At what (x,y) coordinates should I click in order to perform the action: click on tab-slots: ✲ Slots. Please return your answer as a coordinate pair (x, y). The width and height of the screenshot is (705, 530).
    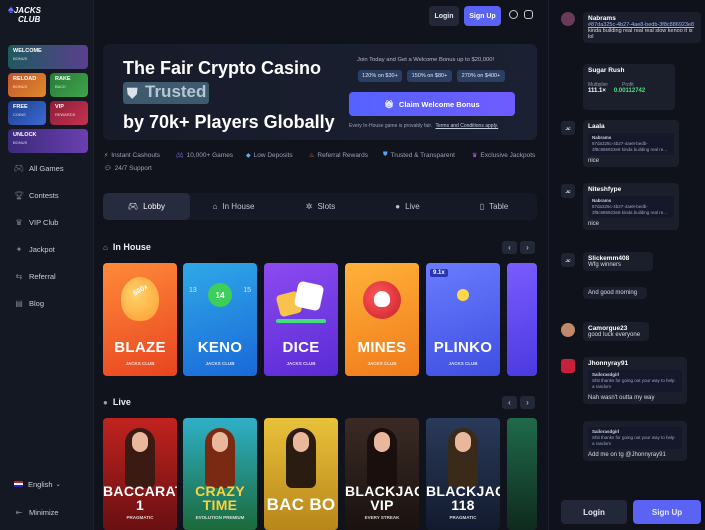
    Looking at the image, I should click on (320, 206).